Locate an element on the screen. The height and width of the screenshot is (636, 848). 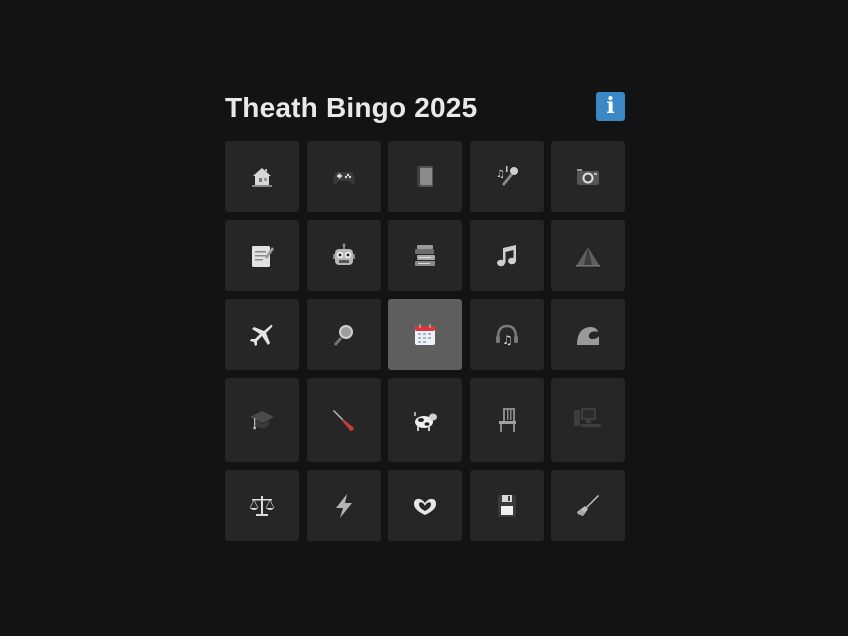
screwdriver-icon is located at coordinates (344, 420).